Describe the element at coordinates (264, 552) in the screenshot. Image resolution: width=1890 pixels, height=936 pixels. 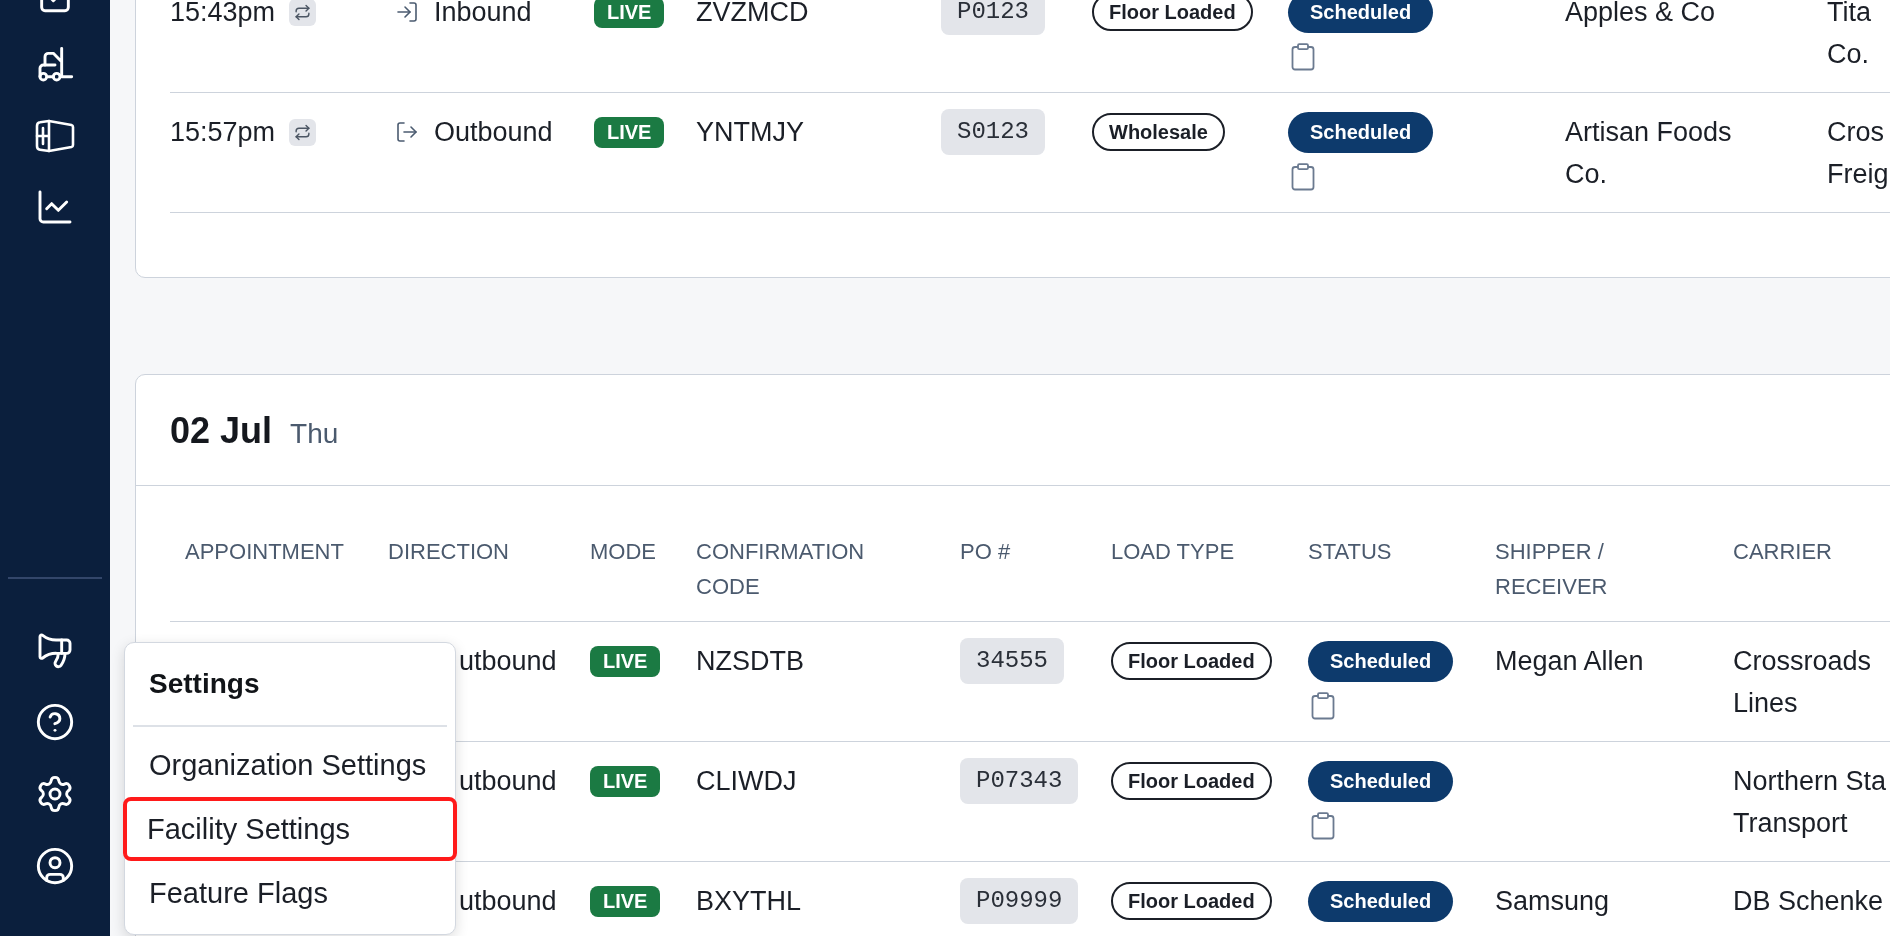
I see `column-header: APPOINTMENT` at that location.